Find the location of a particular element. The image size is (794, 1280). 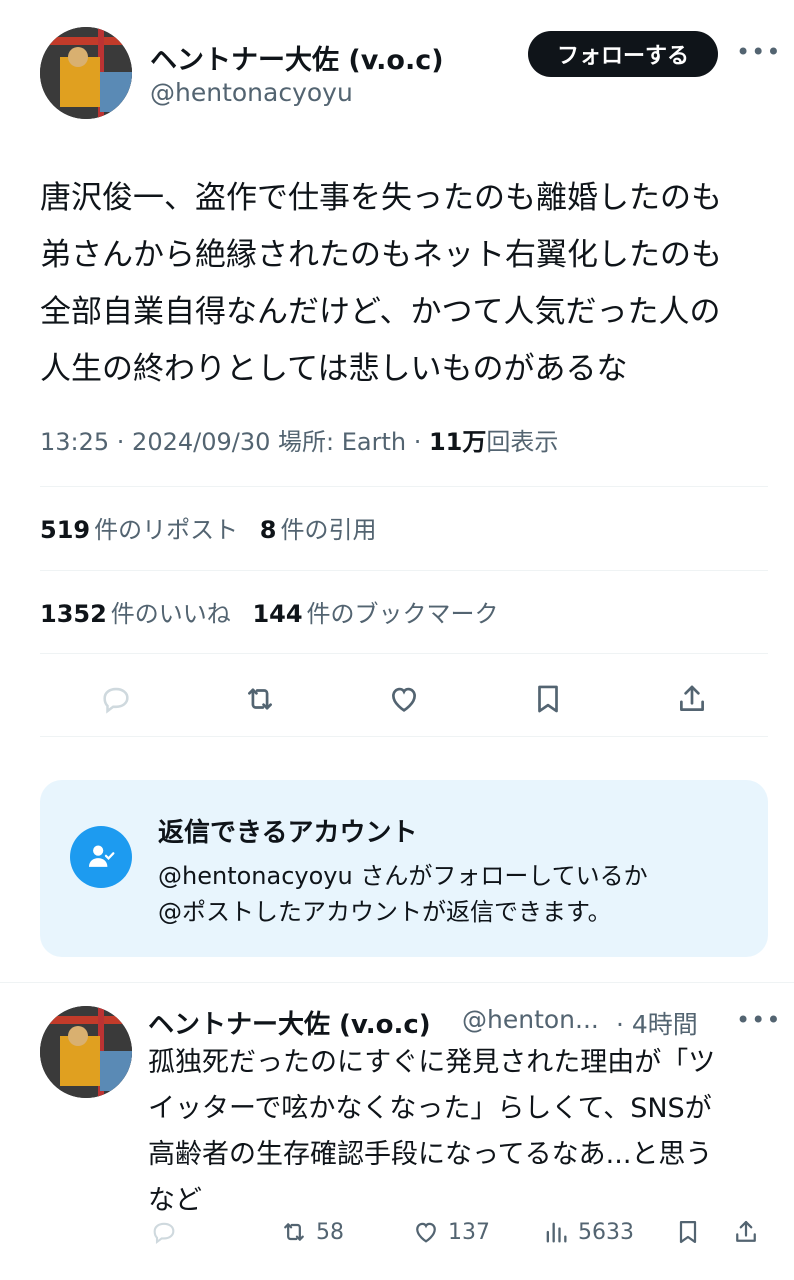

author-name: ヘントナー大佐 (v.o.c) is located at coordinates (297, 57).